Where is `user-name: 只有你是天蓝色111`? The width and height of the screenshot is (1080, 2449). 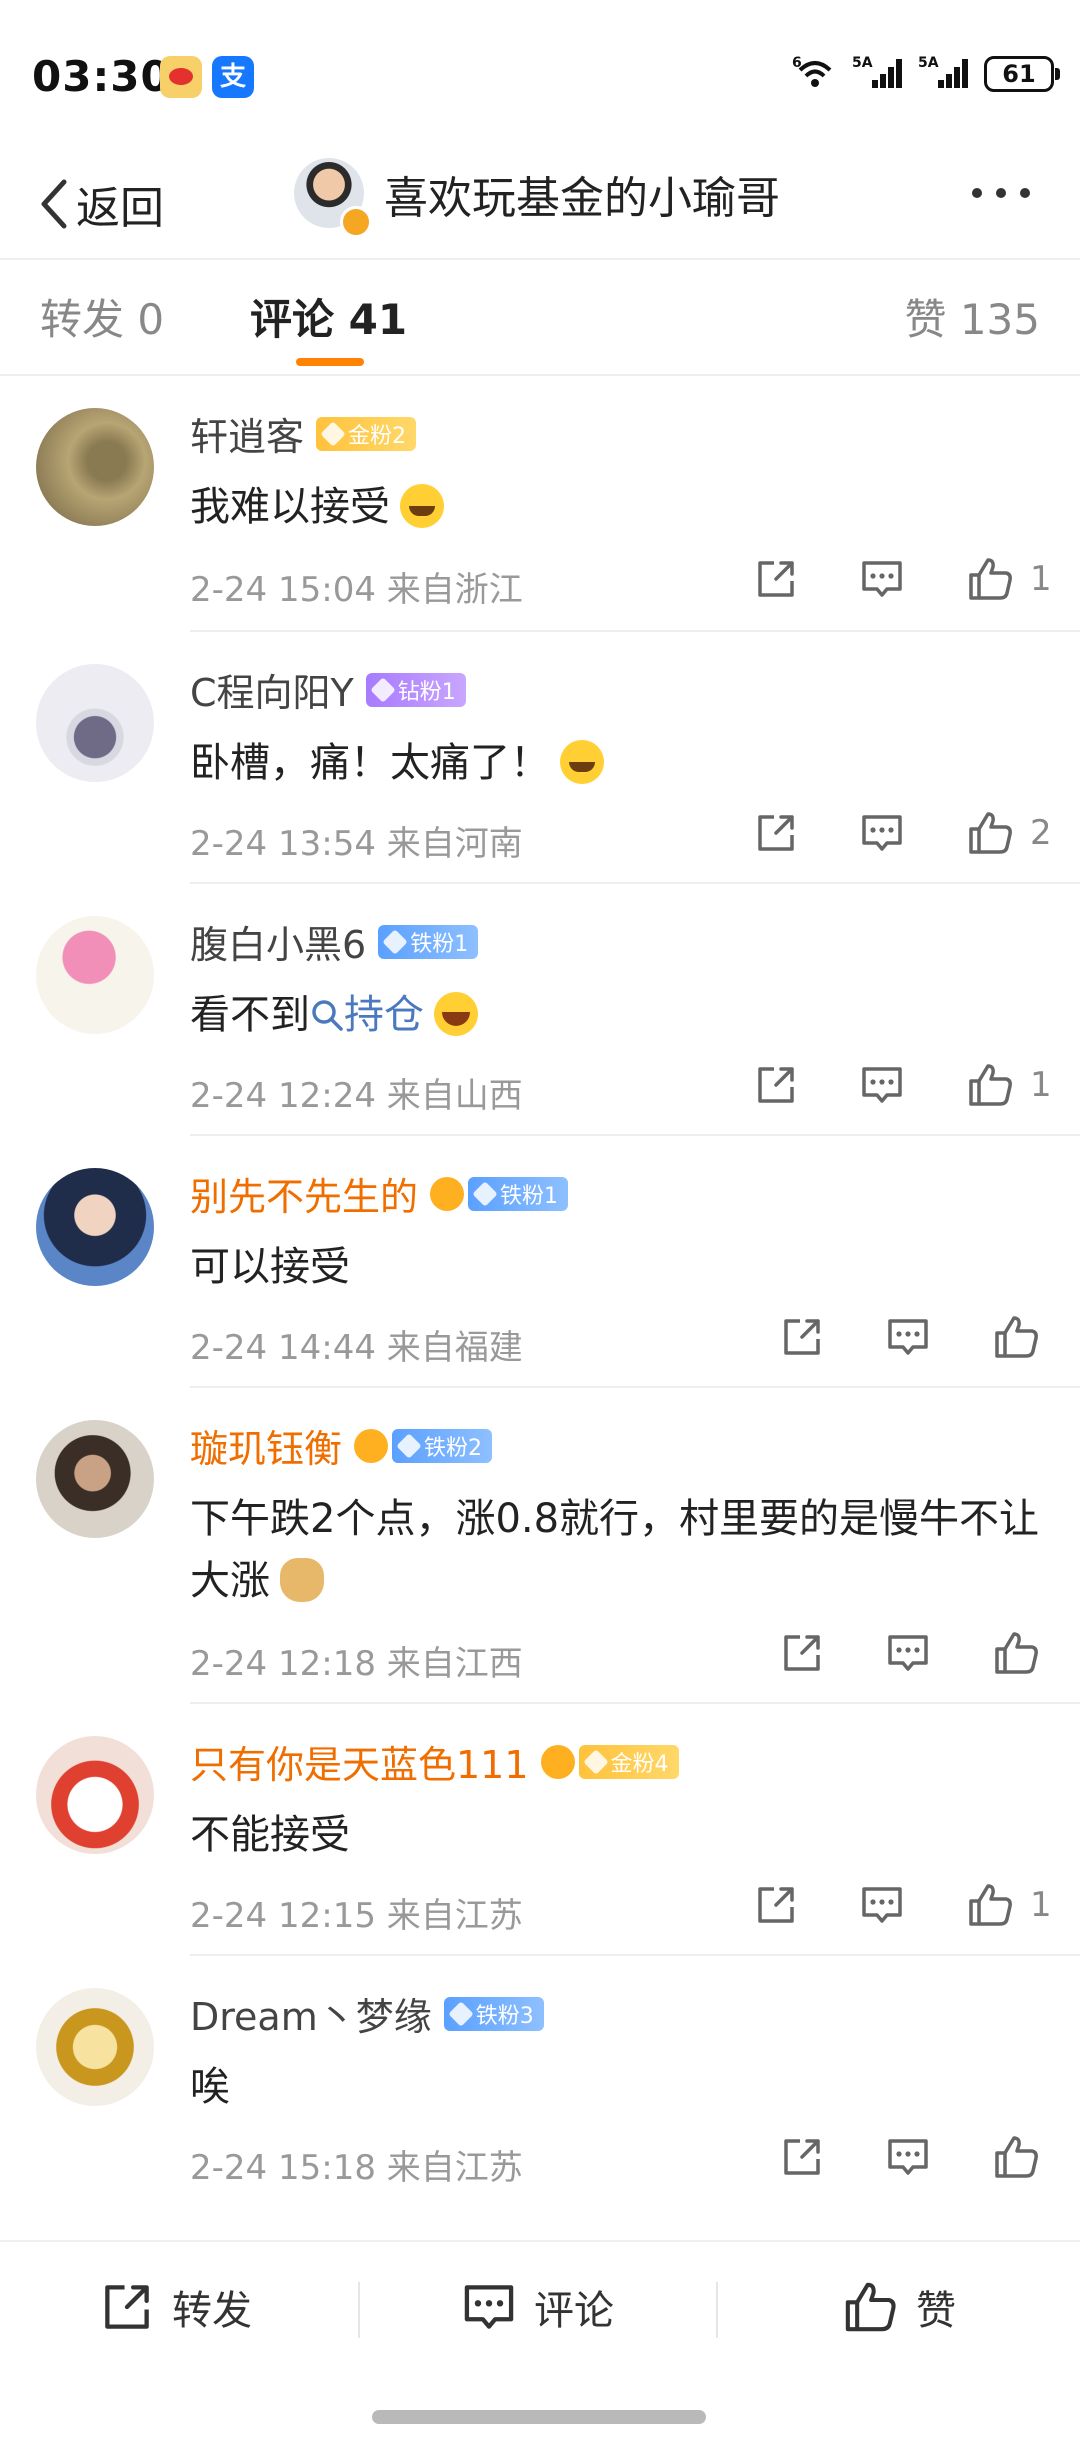
user-name: 只有你是天蓝色111 is located at coordinates (359, 1761).